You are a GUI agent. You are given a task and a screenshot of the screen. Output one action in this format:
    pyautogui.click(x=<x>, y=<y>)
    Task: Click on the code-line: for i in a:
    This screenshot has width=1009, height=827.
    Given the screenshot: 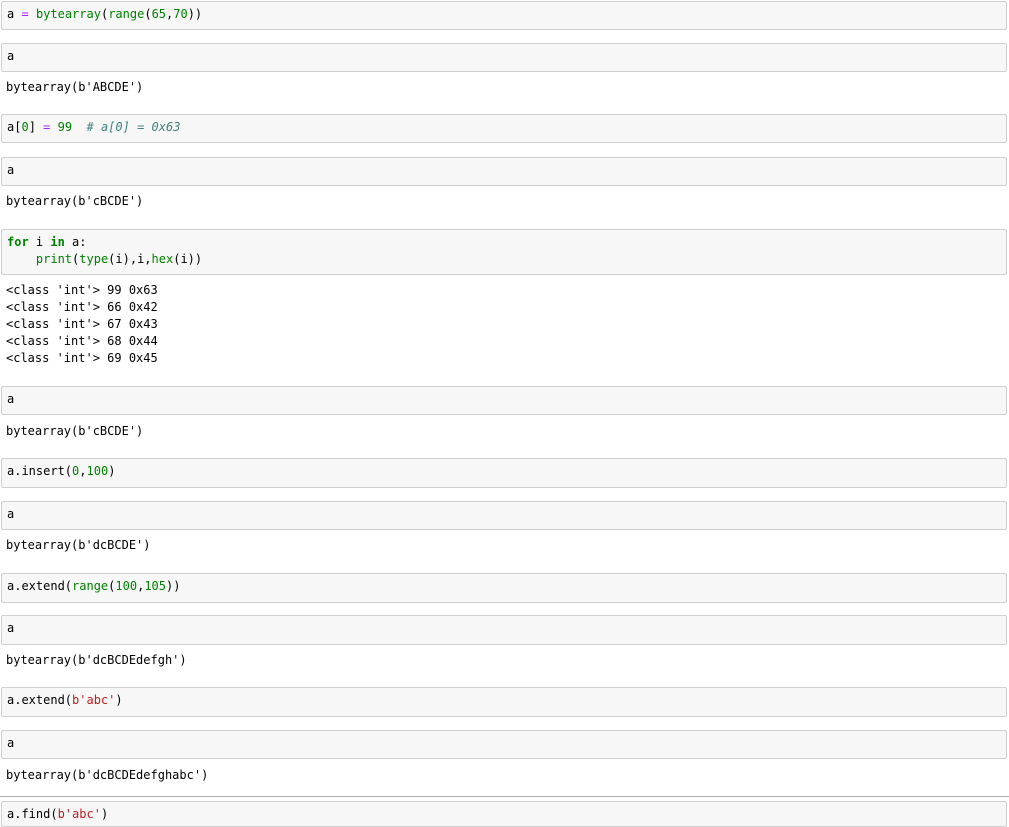 What is the action you would take?
    pyautogui.click(x=47, y=242)
    